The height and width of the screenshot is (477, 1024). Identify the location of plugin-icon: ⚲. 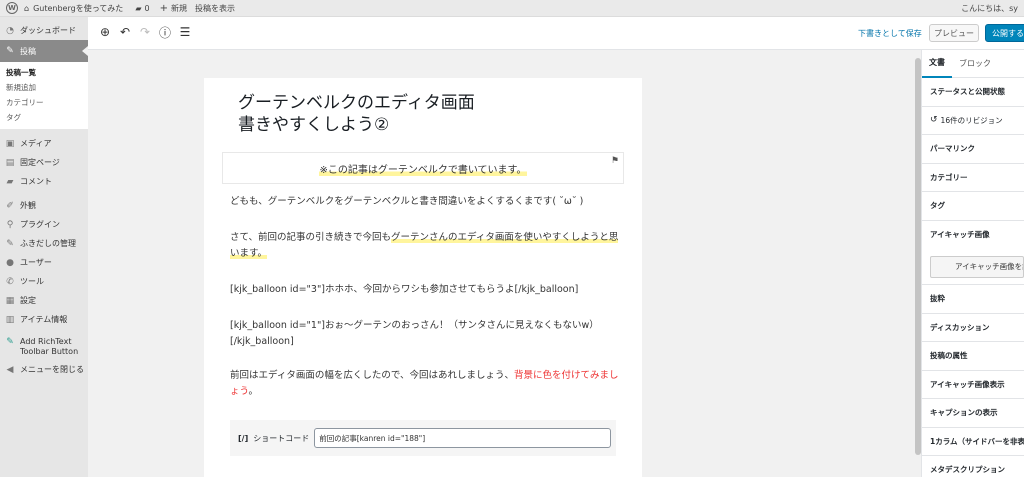
(10, 224).